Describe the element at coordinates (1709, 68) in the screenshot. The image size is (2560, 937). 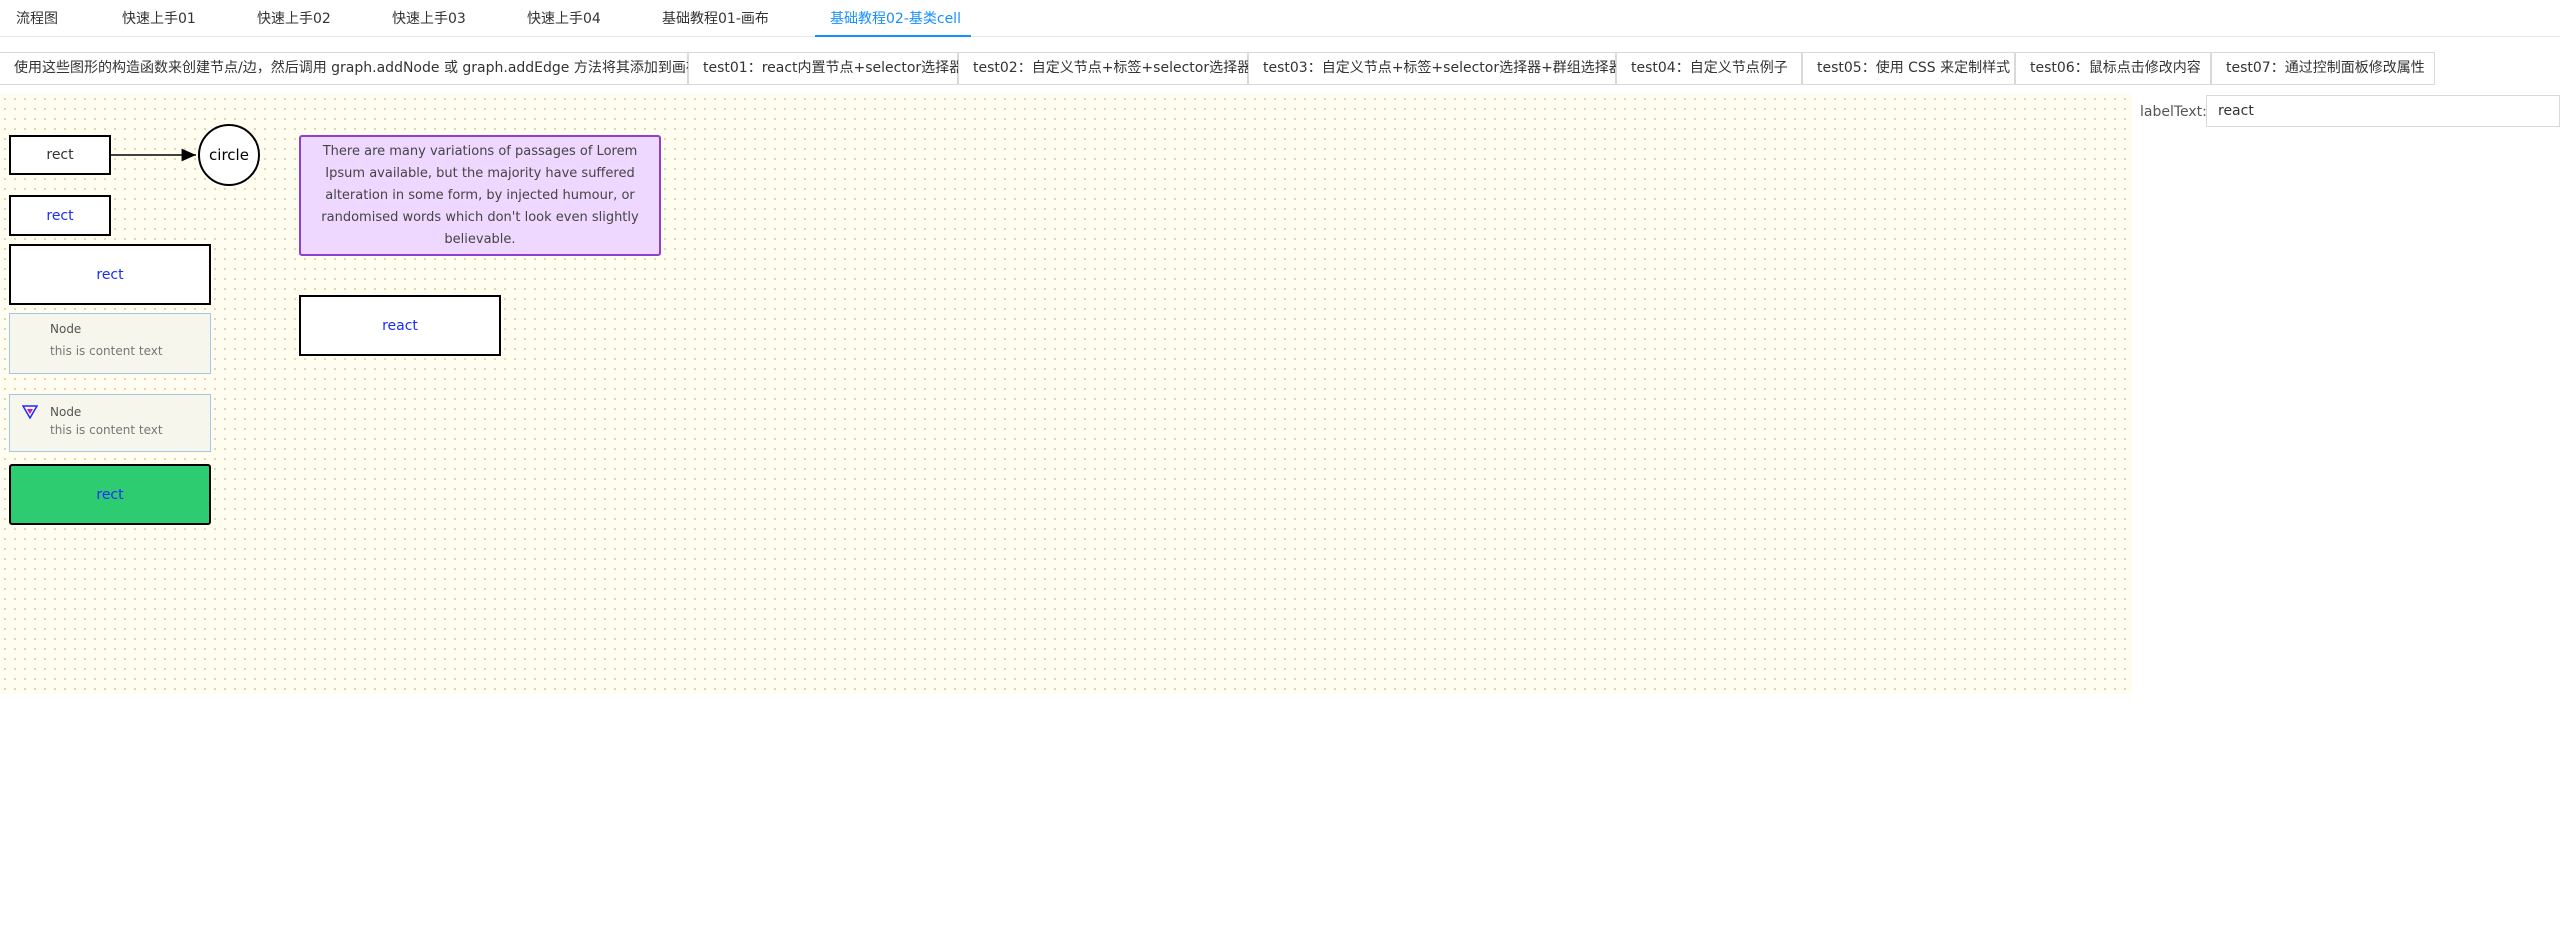
I see `test04-button: test04：自定义节点例子` at that location.